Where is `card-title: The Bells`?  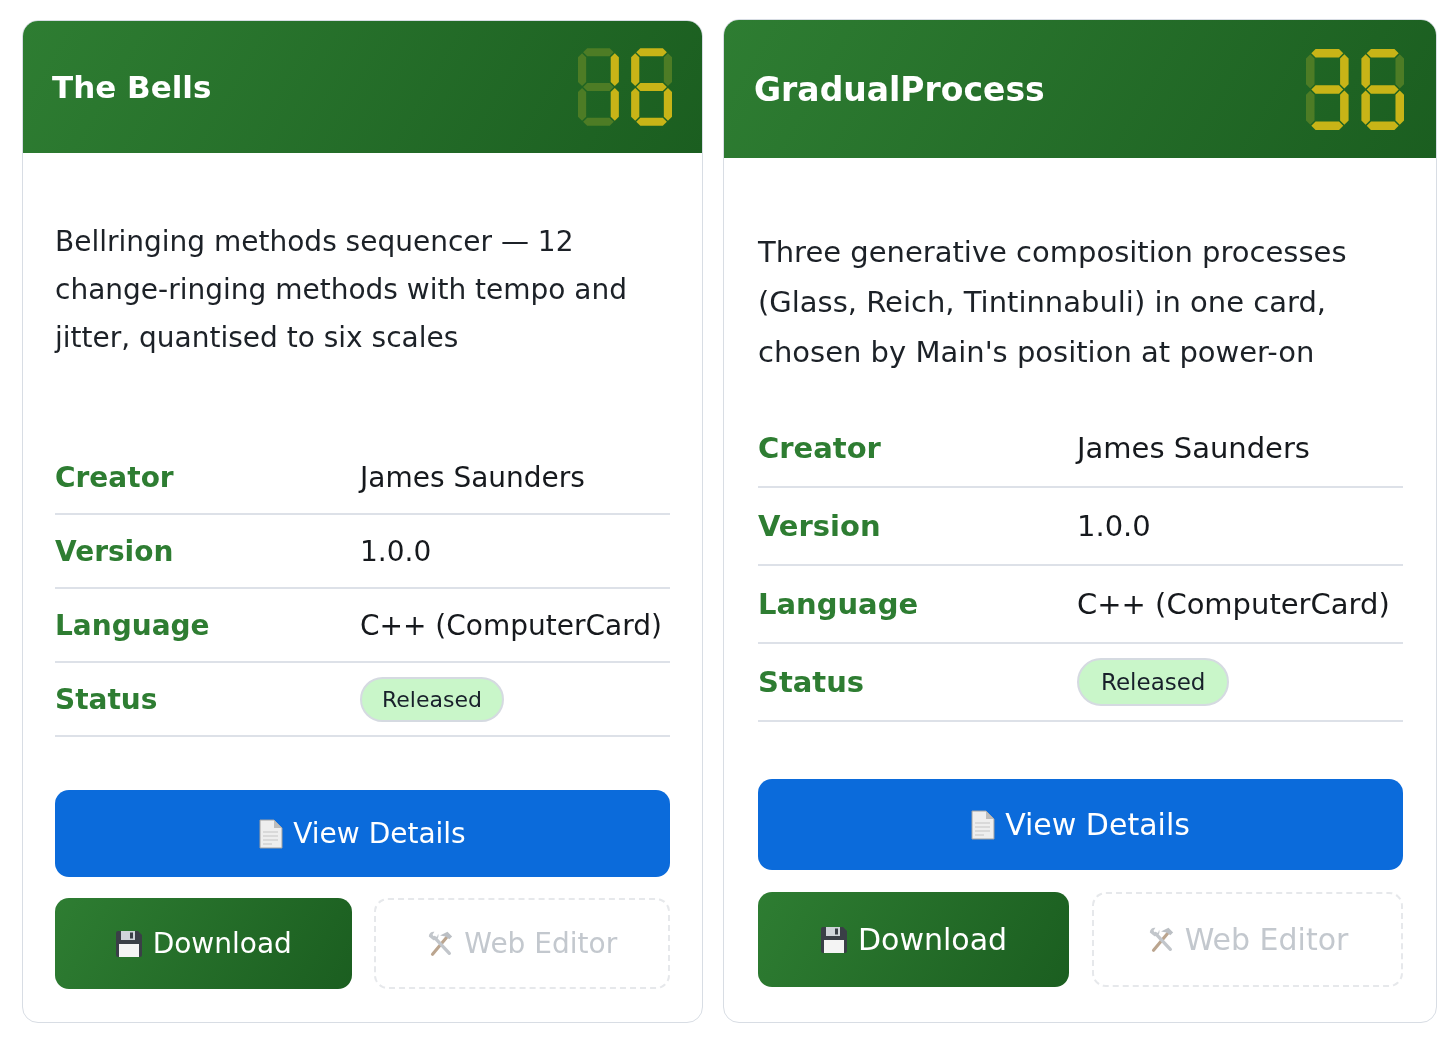
card-title: The Bells is located at coordinates (132, 87).